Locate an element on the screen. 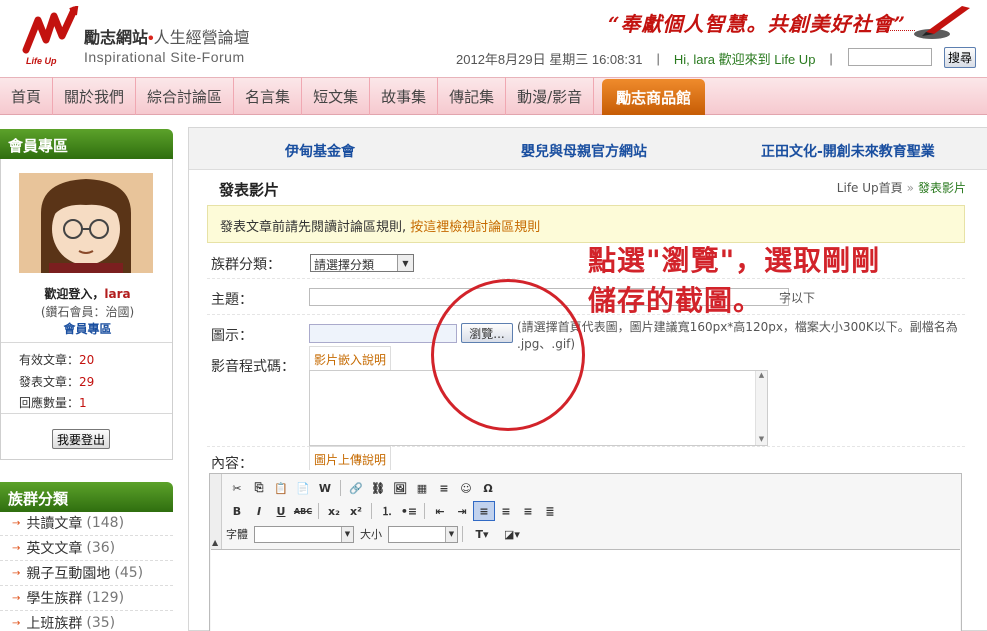  group-item: → 共讀文章 (148) is located at coordinates (86, 523).